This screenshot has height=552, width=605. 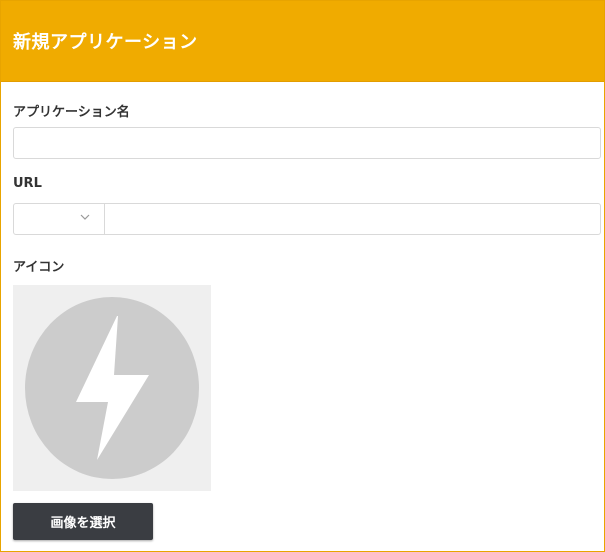 I want to click on lightning-bolt-icon, so click(x=112, y=388).